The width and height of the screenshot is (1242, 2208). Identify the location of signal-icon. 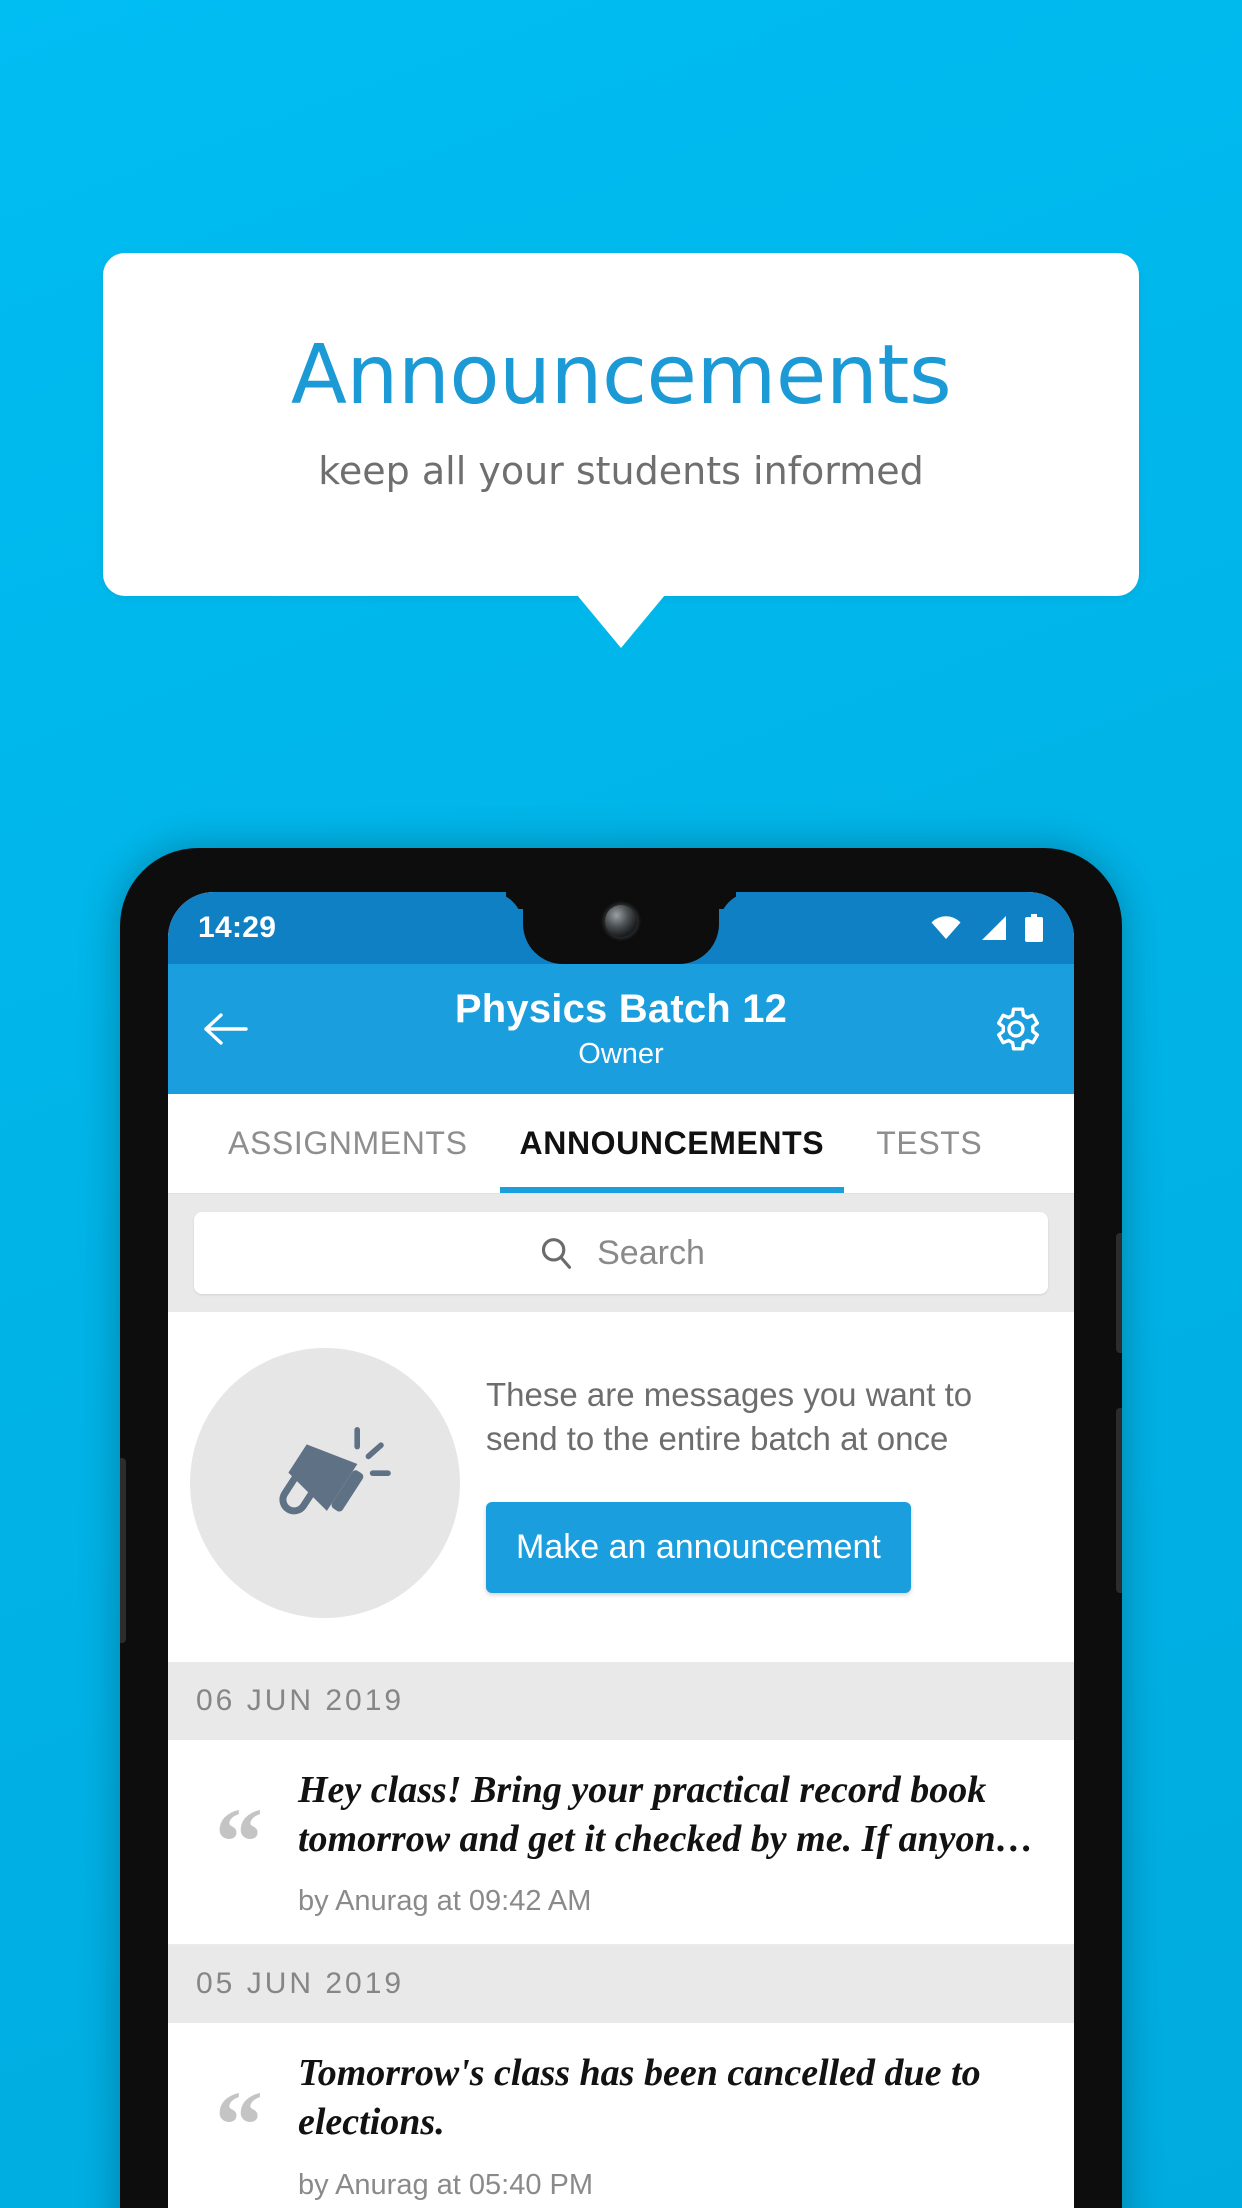
(994, 928).